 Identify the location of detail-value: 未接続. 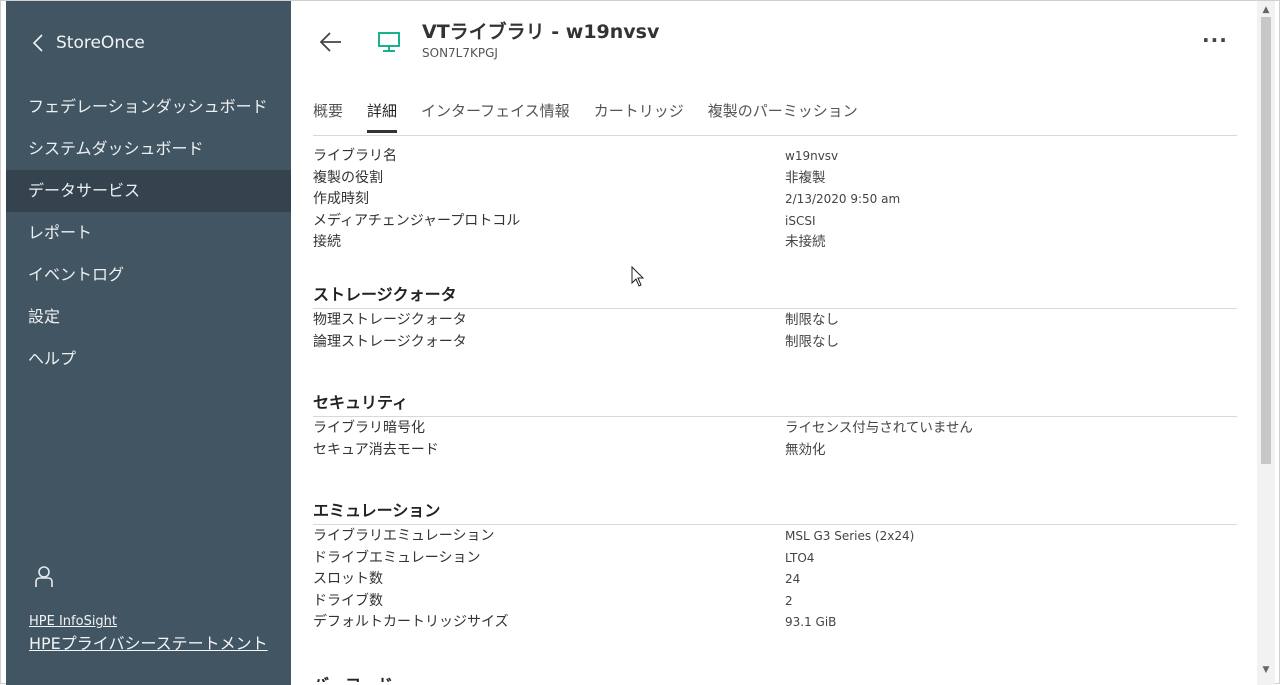
(805, 242).